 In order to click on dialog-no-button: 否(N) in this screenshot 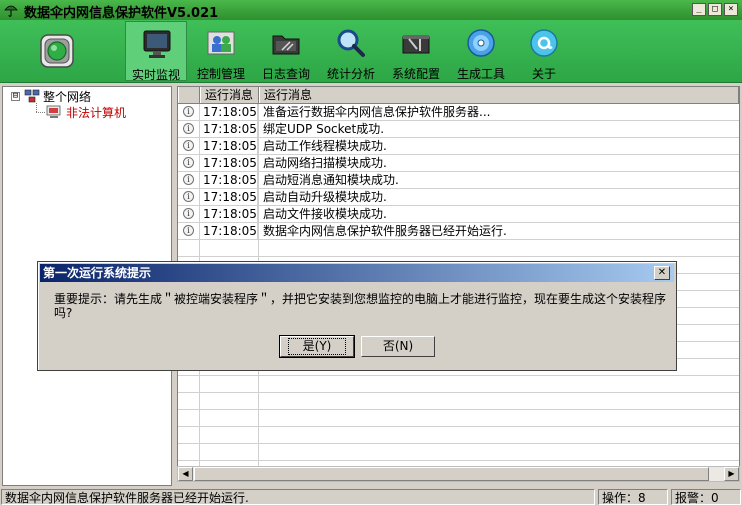, I will do `click(398, 346)`.